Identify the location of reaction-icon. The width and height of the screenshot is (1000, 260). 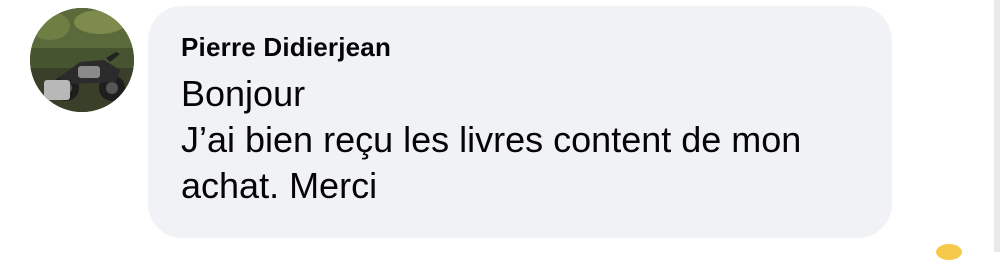
(949, 252).